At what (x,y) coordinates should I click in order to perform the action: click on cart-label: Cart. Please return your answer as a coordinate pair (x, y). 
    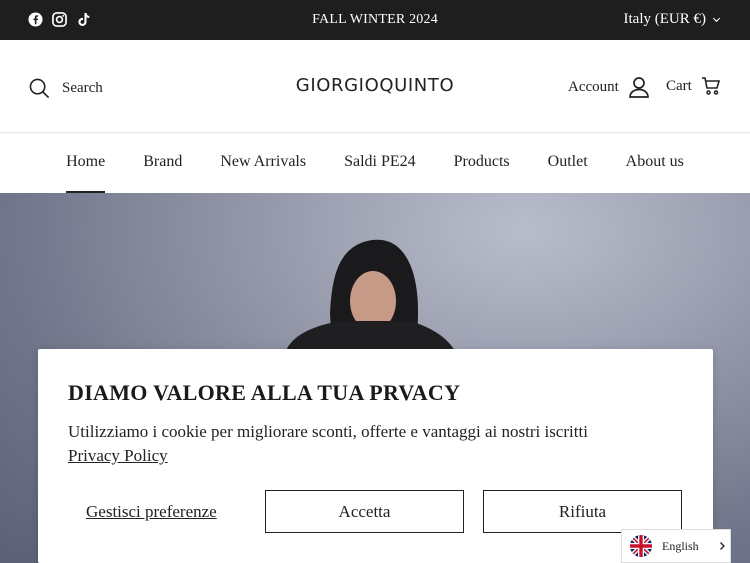
    Looking at the image, I should click on (679, 85).